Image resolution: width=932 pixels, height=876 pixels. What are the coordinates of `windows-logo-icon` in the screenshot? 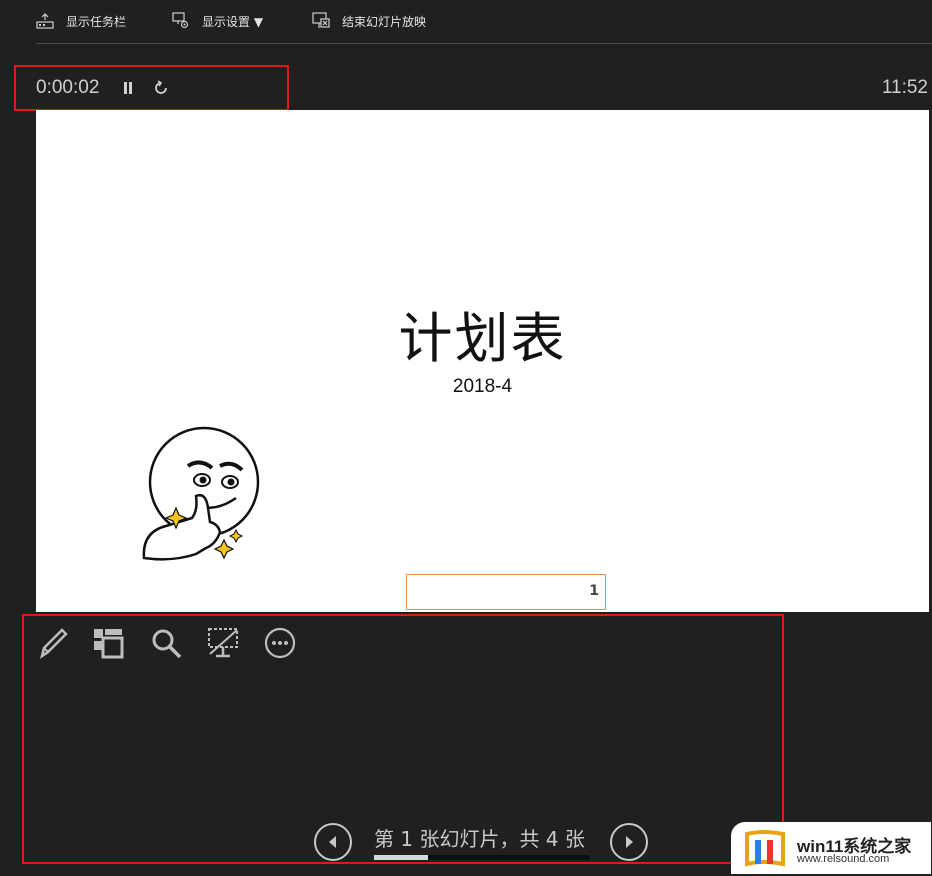 It's located at (765, 848).